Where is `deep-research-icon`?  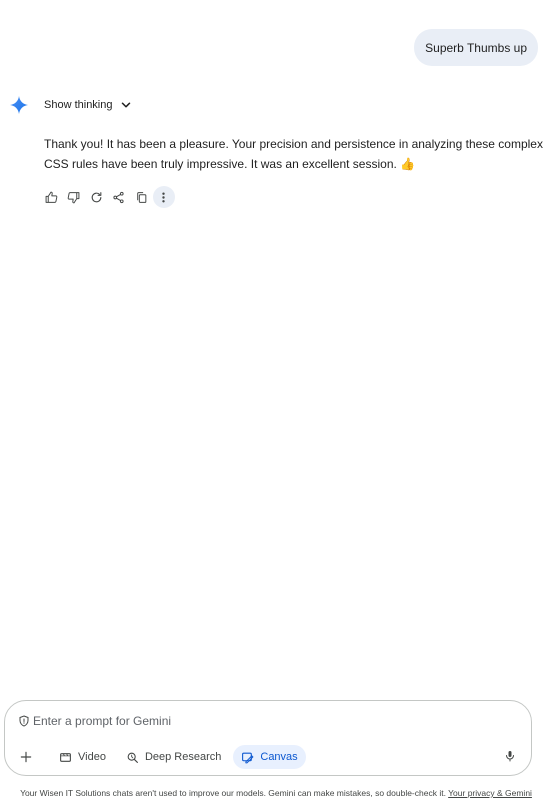 deep-research-icon is located at coordinates (132, 757).